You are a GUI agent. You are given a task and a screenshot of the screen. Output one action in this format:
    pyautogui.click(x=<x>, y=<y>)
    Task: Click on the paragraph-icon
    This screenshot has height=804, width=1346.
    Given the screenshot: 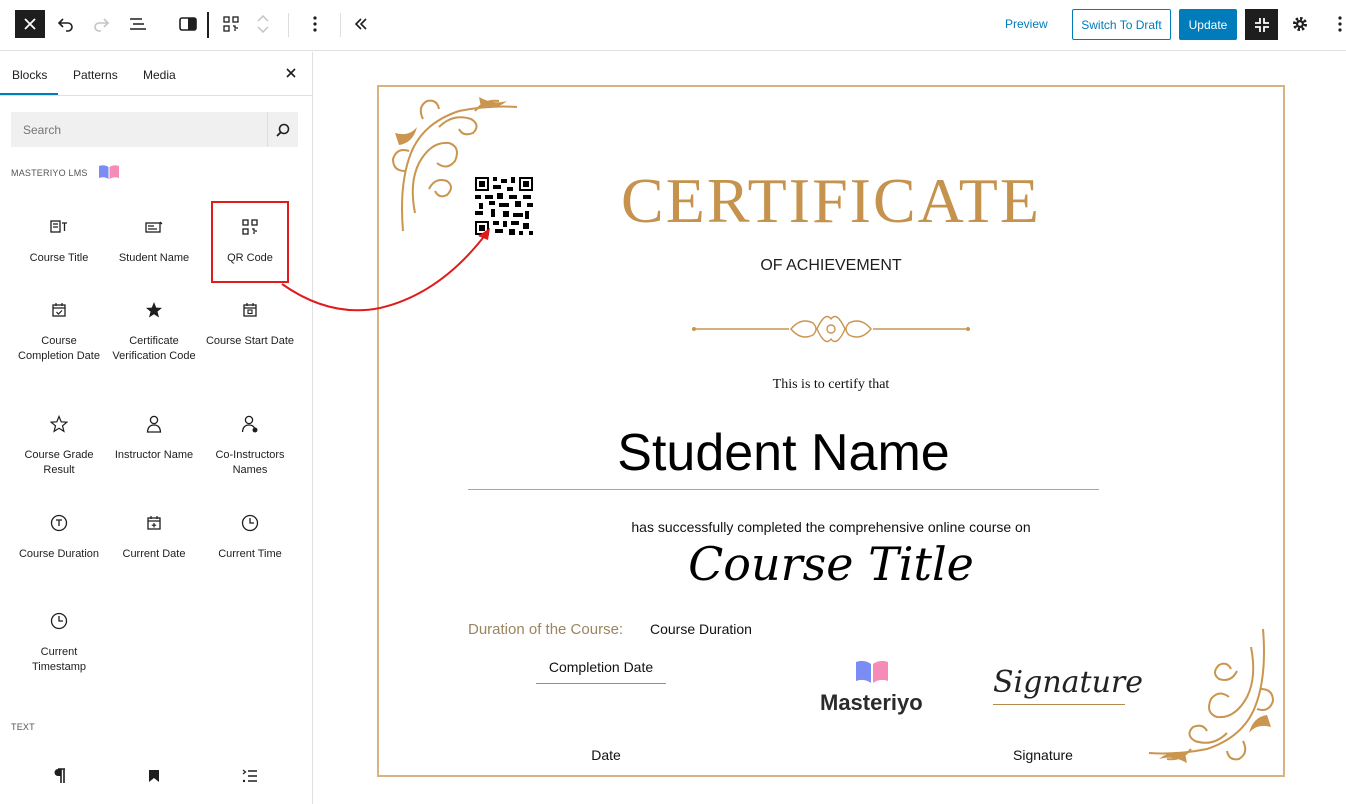 What is the action you would take?
    pyautogui.click(x=59, y=776)
    